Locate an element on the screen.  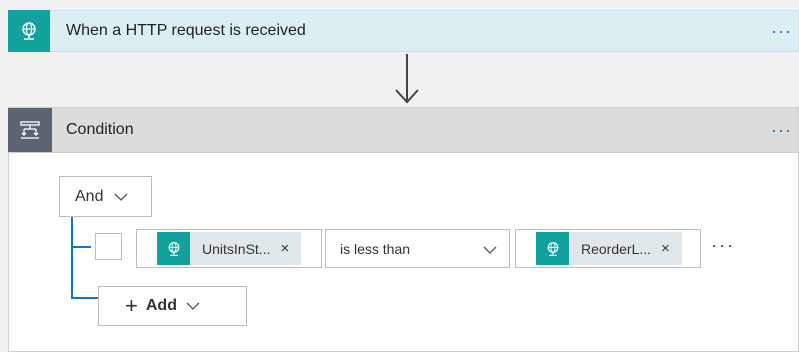
left-operand-token: UnitsInSt... × is located at coordinates (229, 248).